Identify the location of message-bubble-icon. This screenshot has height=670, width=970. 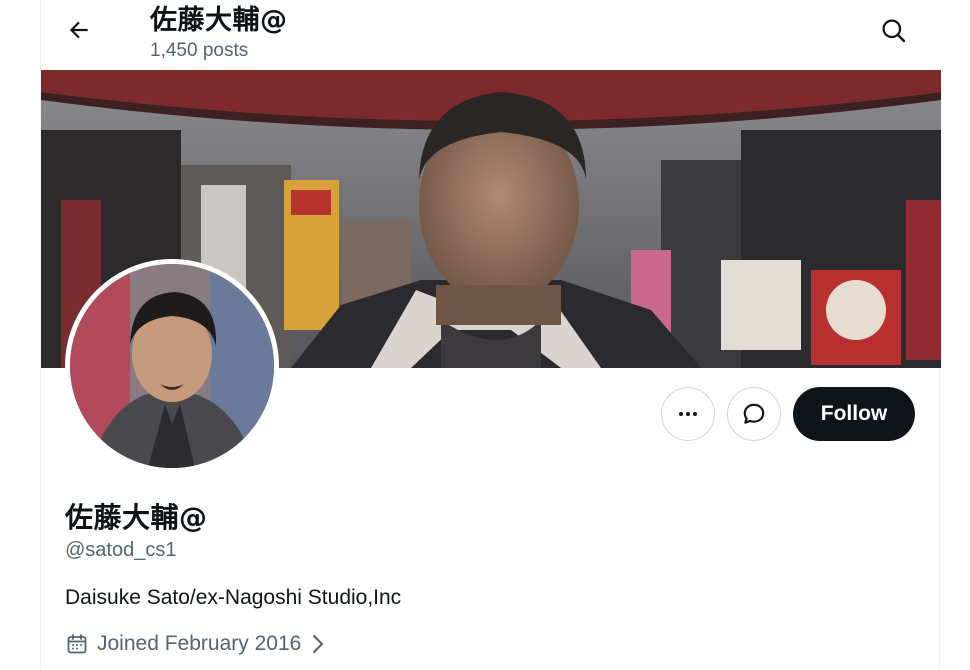
(754, 413).